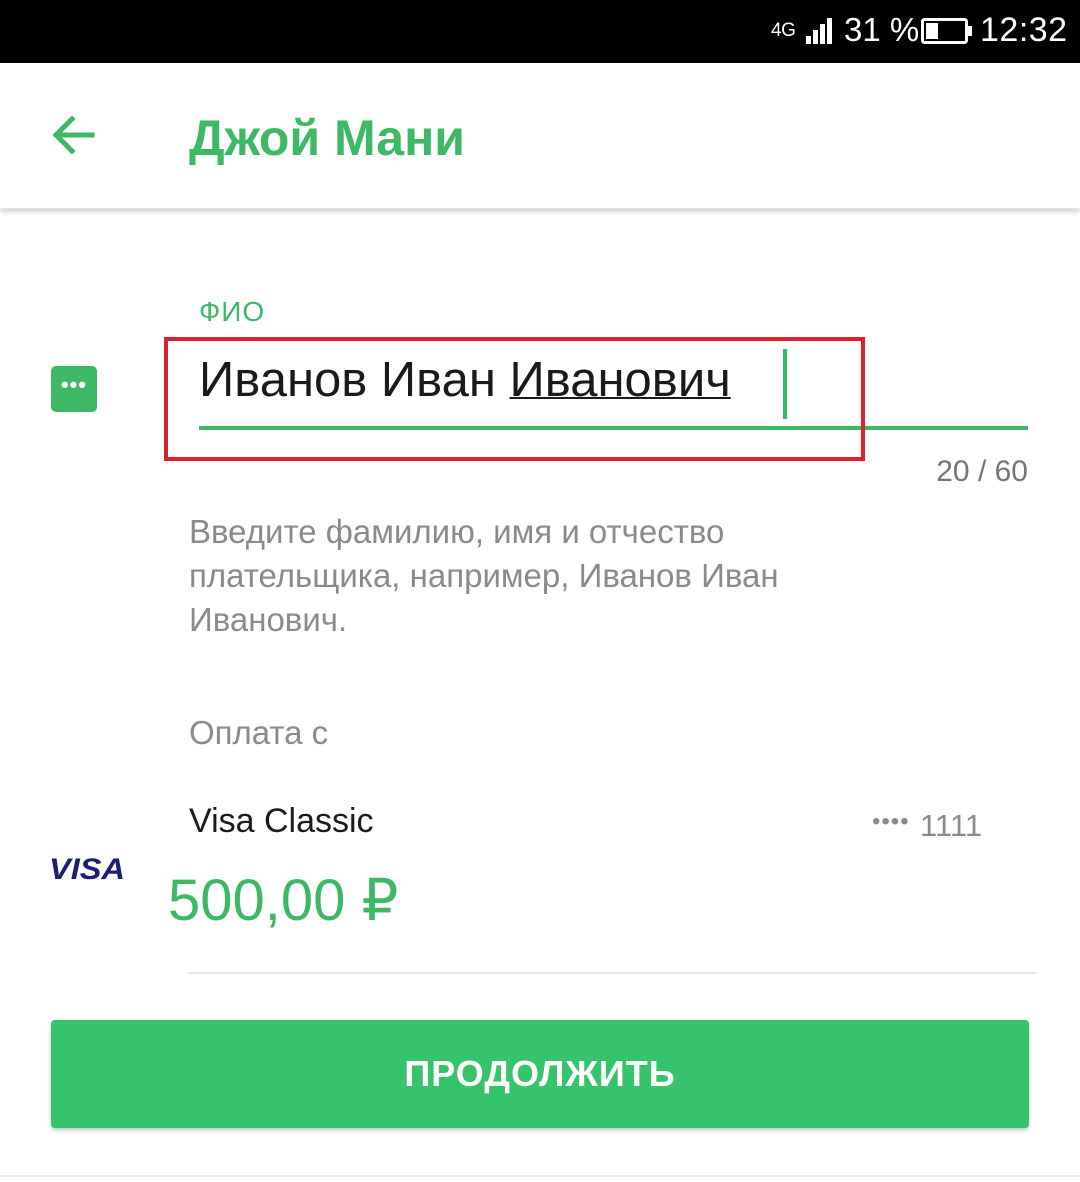  I want to click on fio-field-label: ФИО, so click(232, 311).